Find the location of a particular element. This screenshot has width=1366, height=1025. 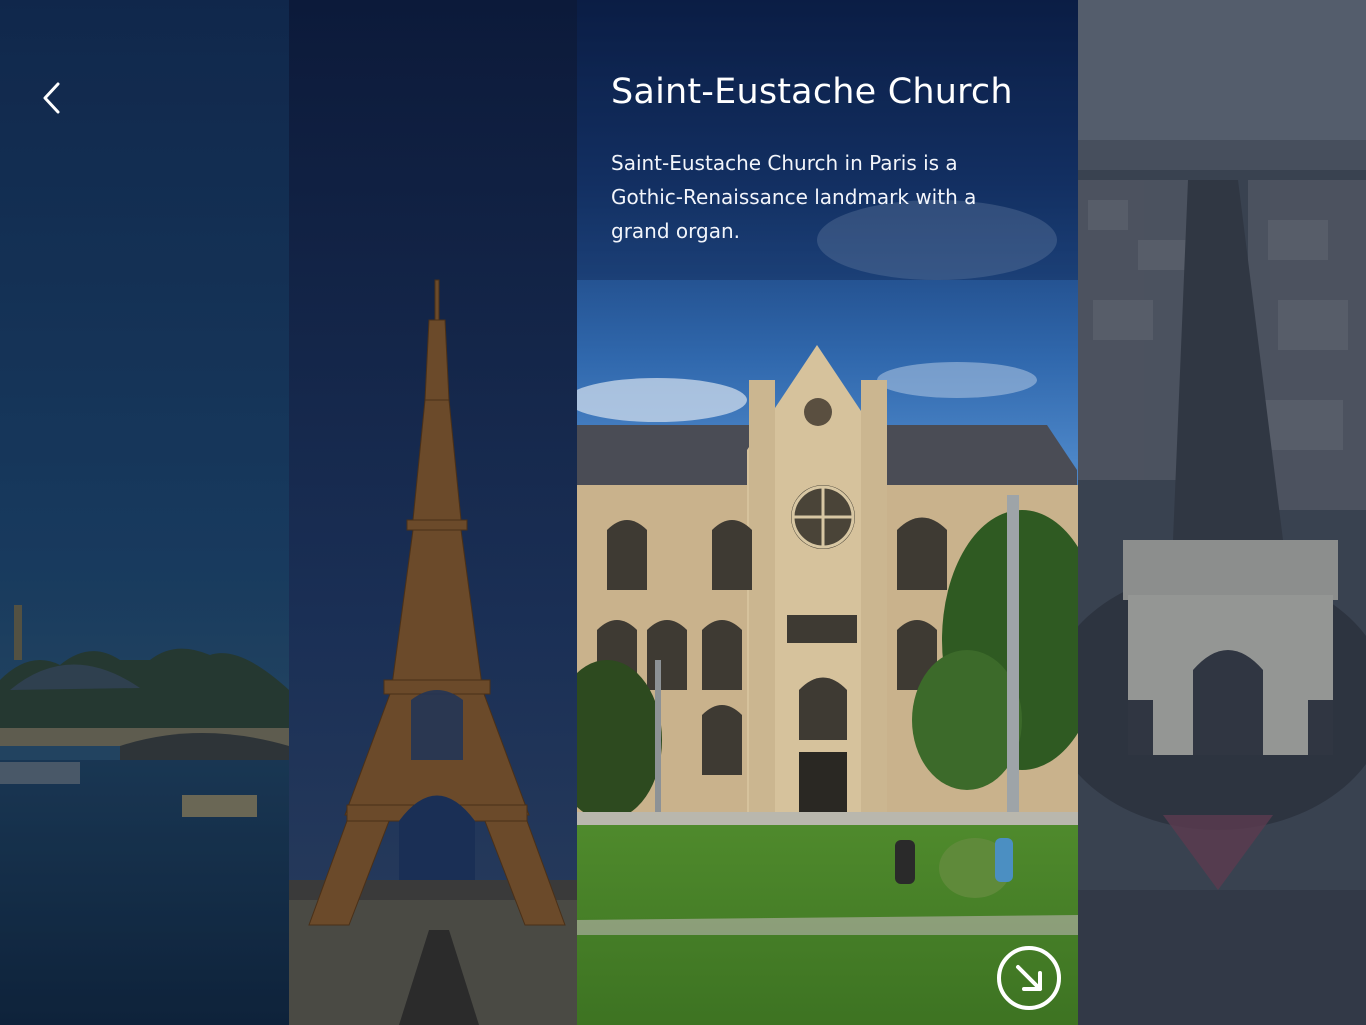

back-button is located at coordinates (52, 98).